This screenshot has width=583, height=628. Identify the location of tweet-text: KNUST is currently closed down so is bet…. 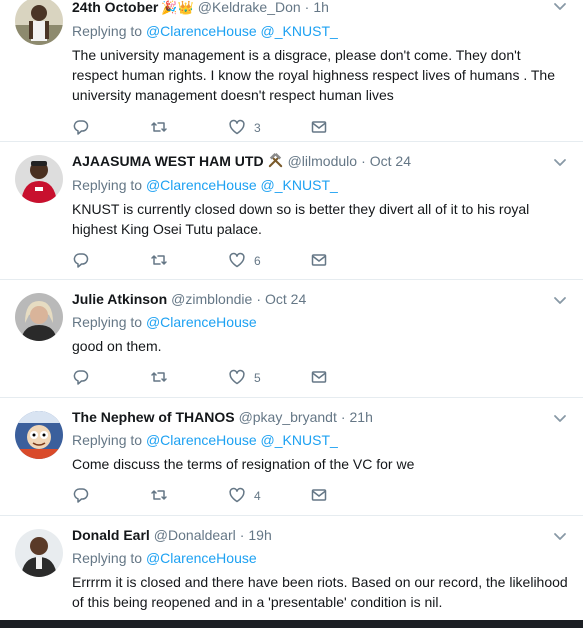
(301, 219).